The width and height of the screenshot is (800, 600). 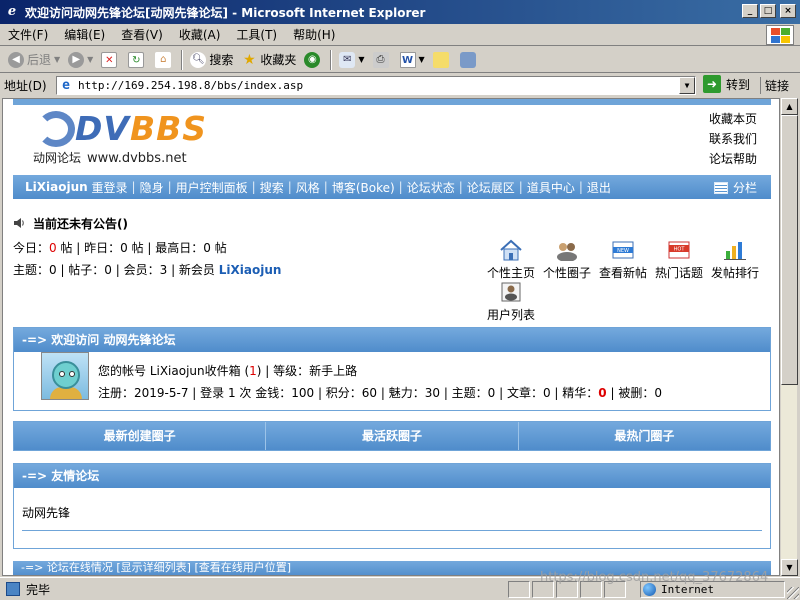 I want to click on new-badge-icon: NEW, so click(x=623, y=250).